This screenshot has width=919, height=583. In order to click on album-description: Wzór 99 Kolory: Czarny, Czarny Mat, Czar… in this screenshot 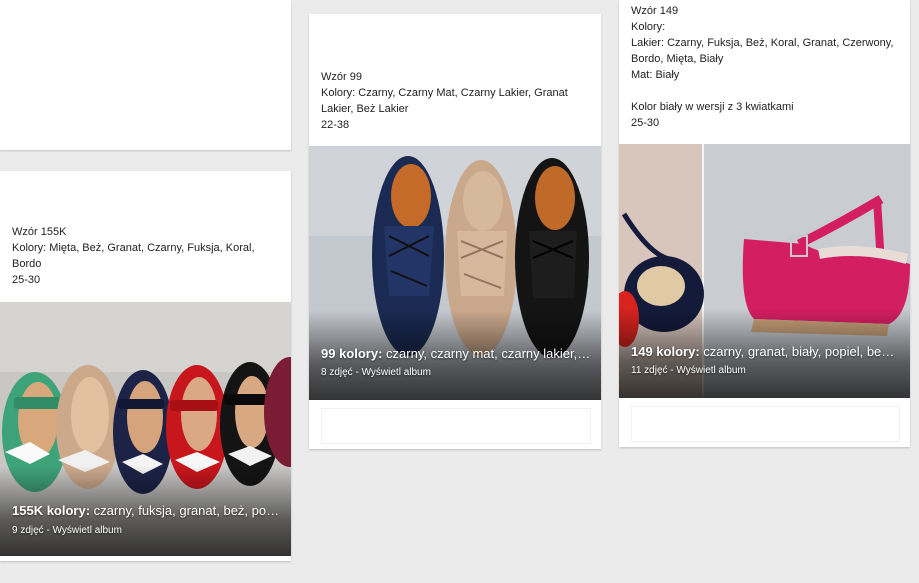, I will do `click(456, 101)`.